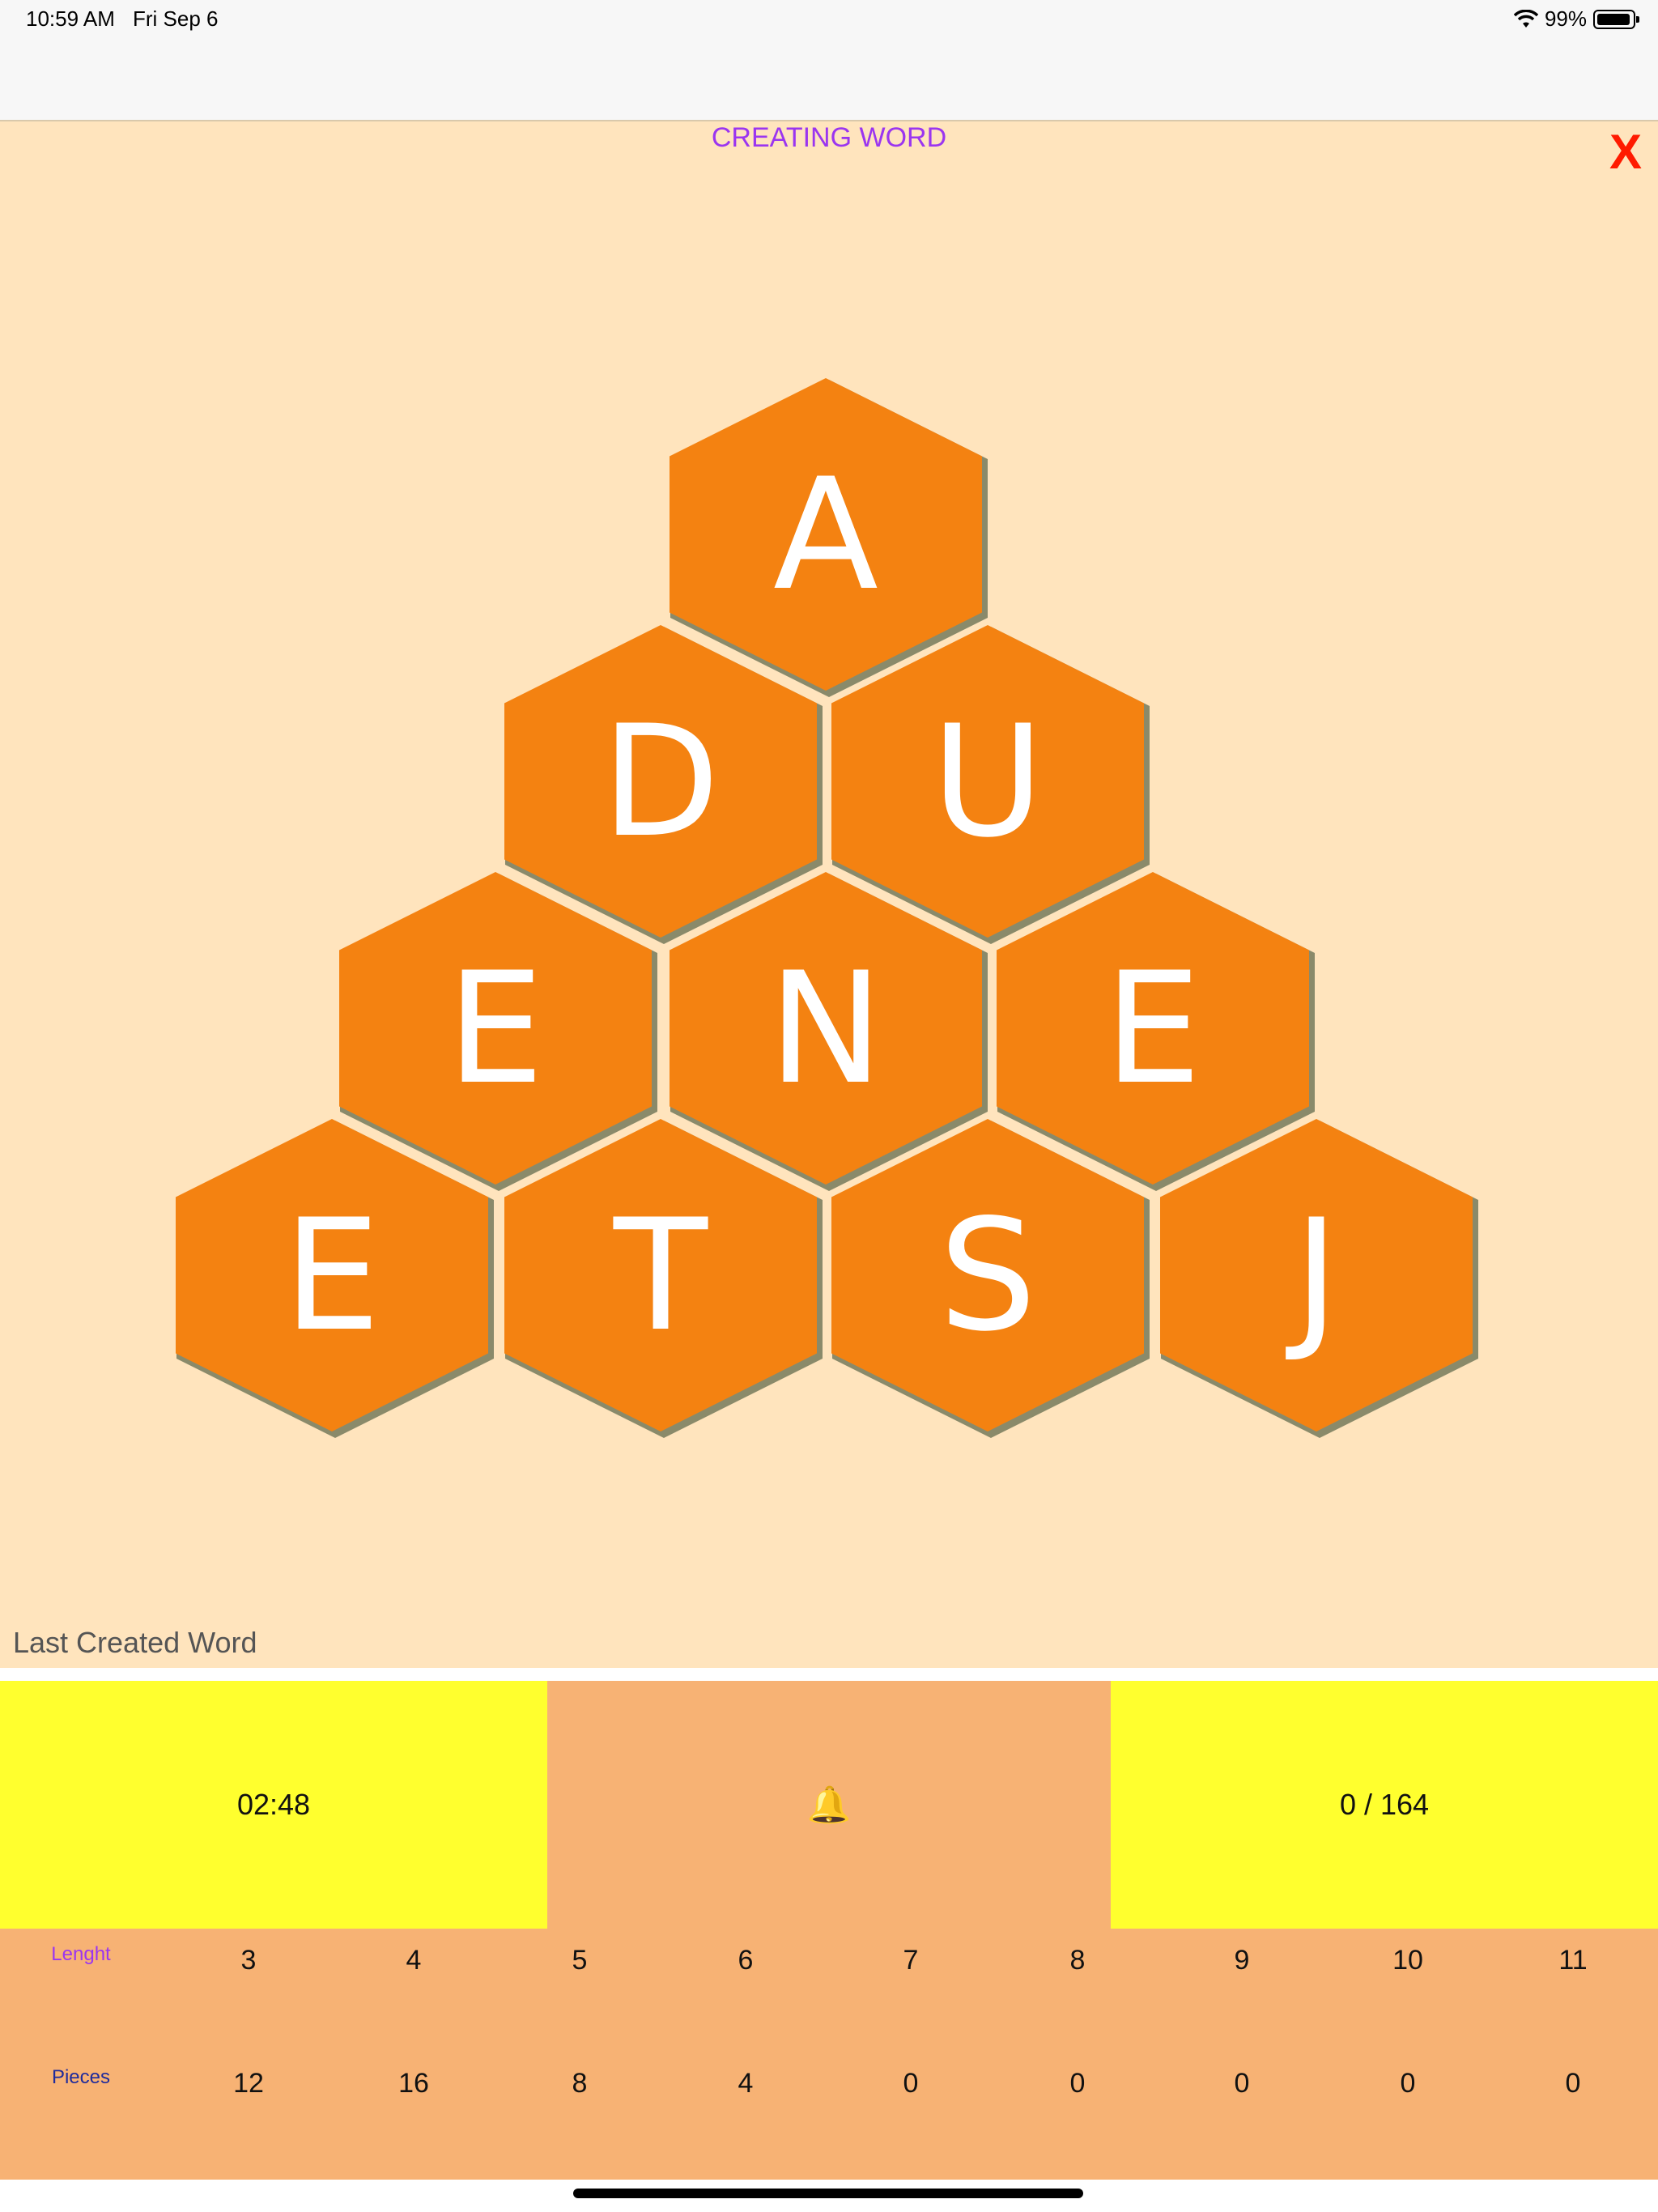 The height and width of the screenshot is (2212, 1658). Describe the element at coordinates (248, 1961) in the screenshot. I see `length-value: 3` at that location.